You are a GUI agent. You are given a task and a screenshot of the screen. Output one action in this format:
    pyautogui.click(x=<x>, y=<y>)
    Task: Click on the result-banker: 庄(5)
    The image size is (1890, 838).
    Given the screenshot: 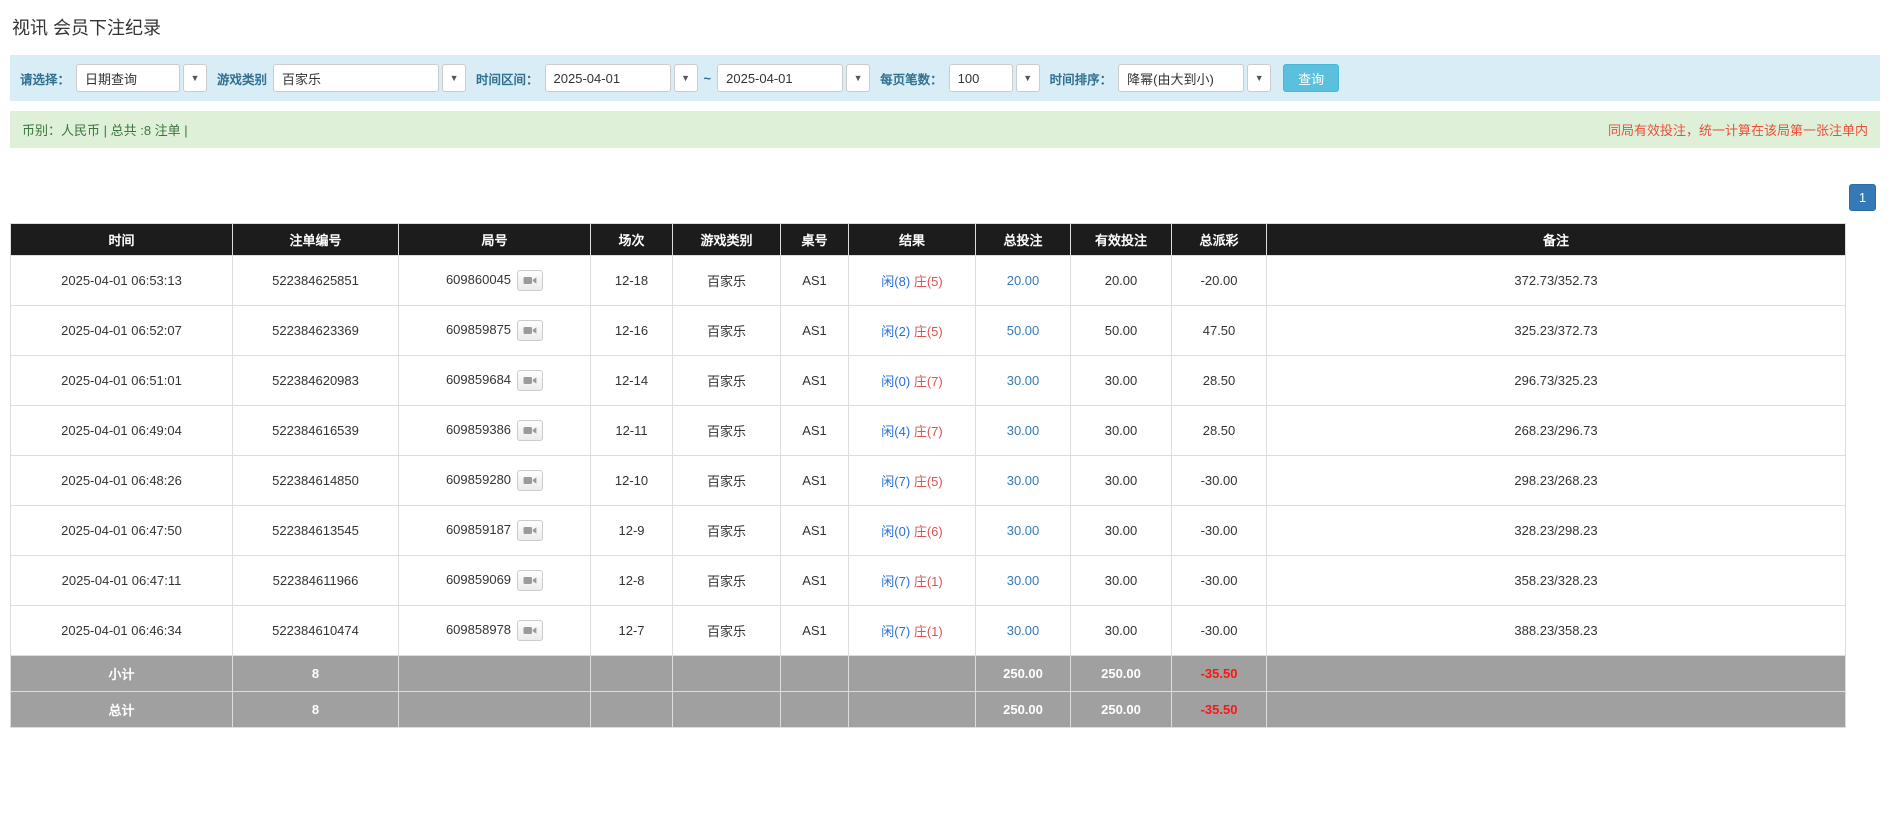 What is the action you would take?
    pyautogui.click(x=928, y=281)
    